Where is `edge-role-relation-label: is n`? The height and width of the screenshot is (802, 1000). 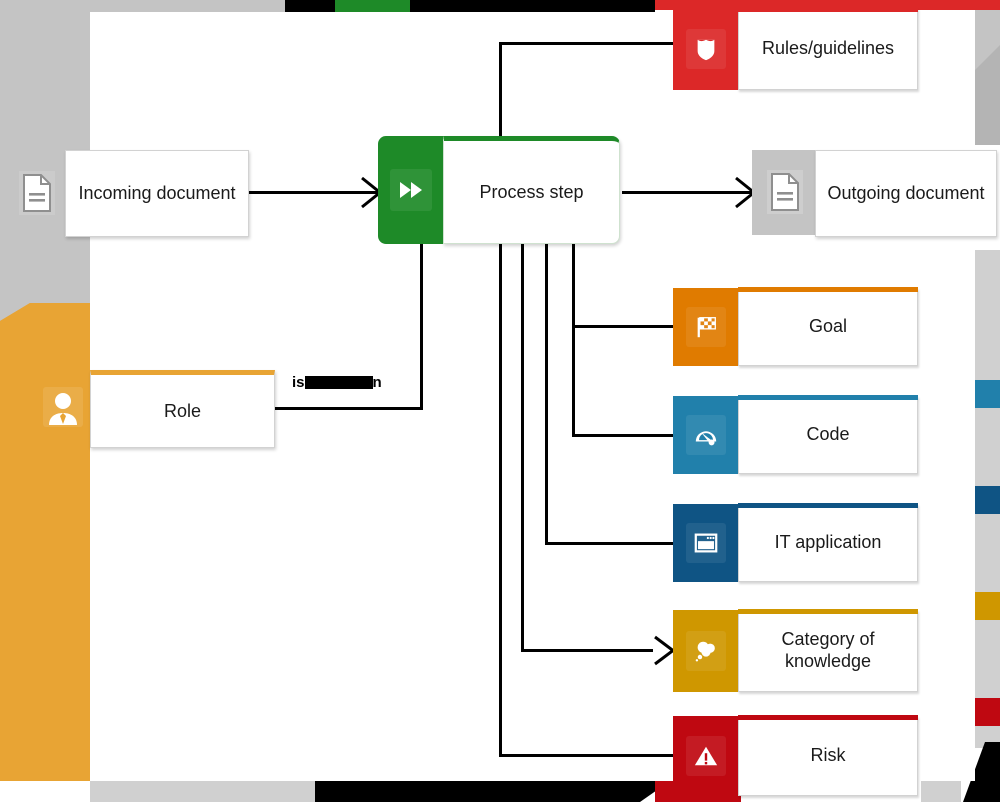 edge-role-relation-label: is n is located at coordinates (337, 382).